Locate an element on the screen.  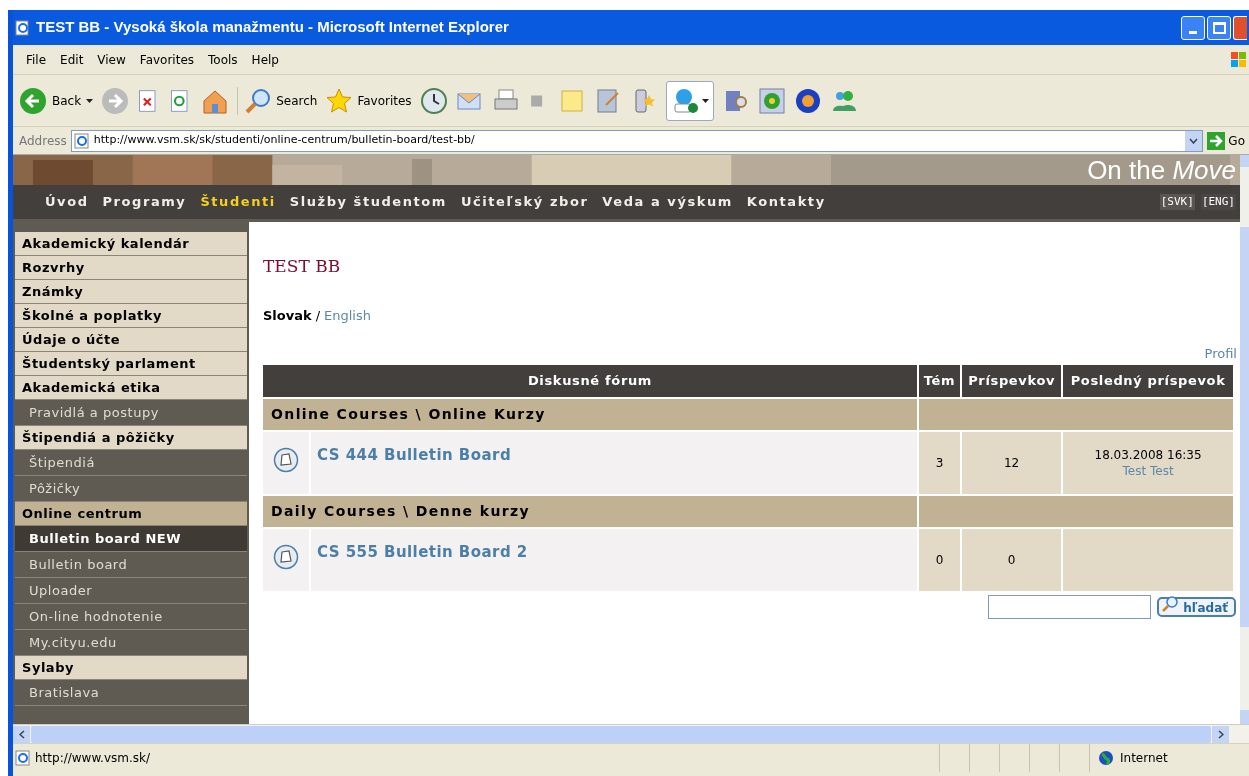
chevron-right-icon is located at coordinates (1220, 734).